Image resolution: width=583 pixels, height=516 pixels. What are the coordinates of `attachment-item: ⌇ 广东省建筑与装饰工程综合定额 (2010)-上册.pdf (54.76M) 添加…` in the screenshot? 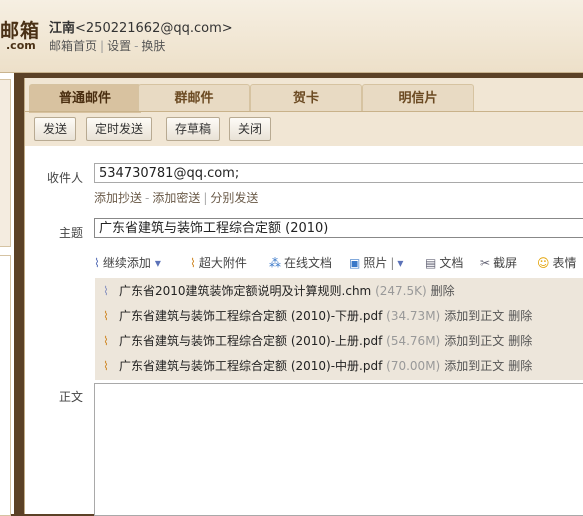 It's located at (317, 341).